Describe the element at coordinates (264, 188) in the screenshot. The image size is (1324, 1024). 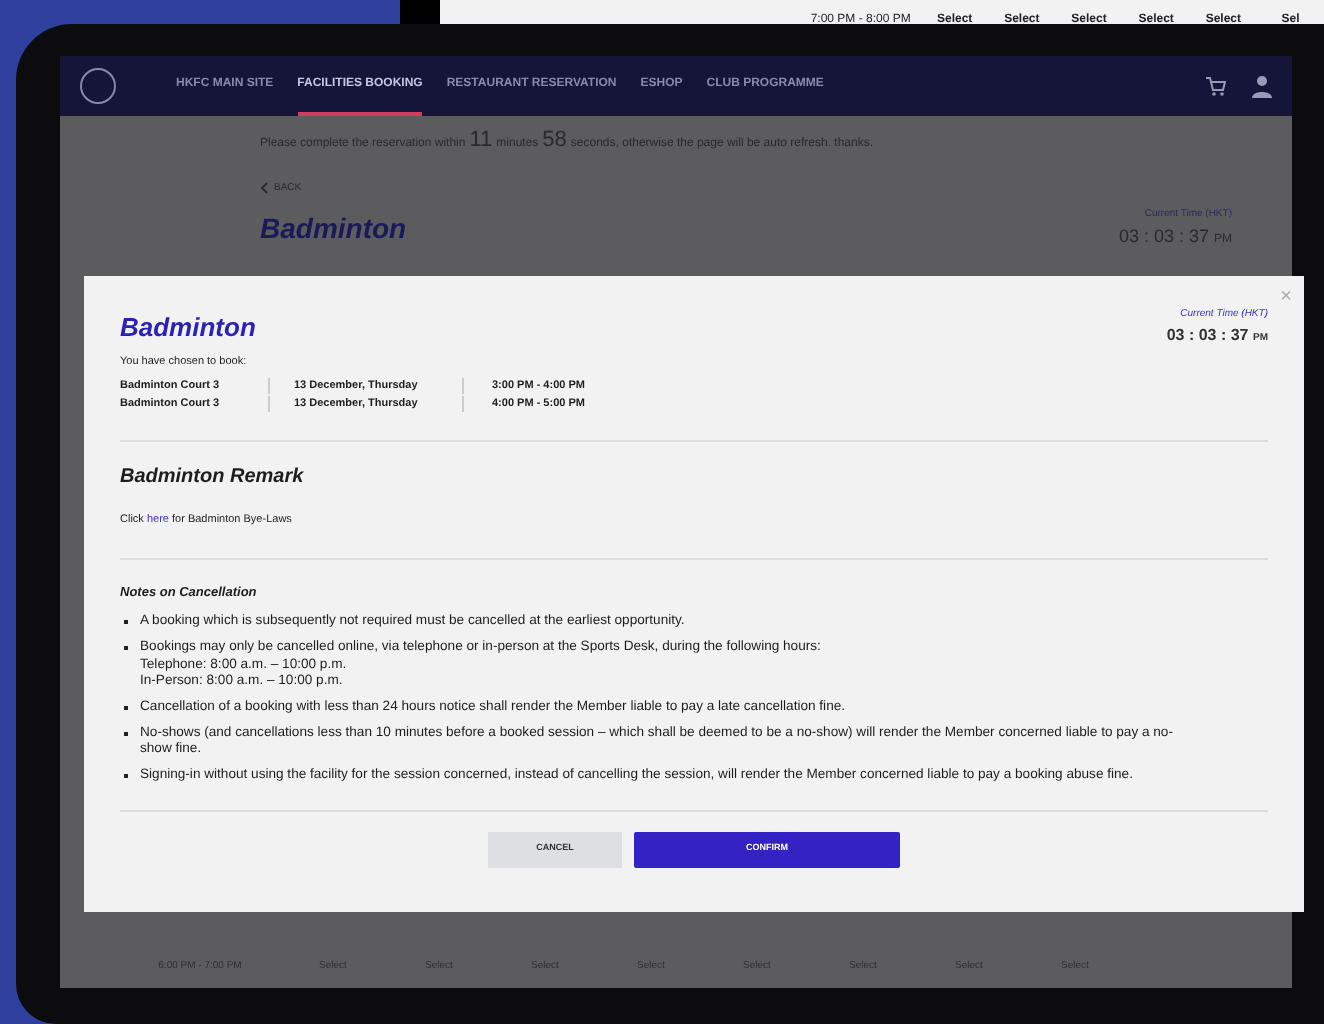
I see `chevron-left-icon` at that location.